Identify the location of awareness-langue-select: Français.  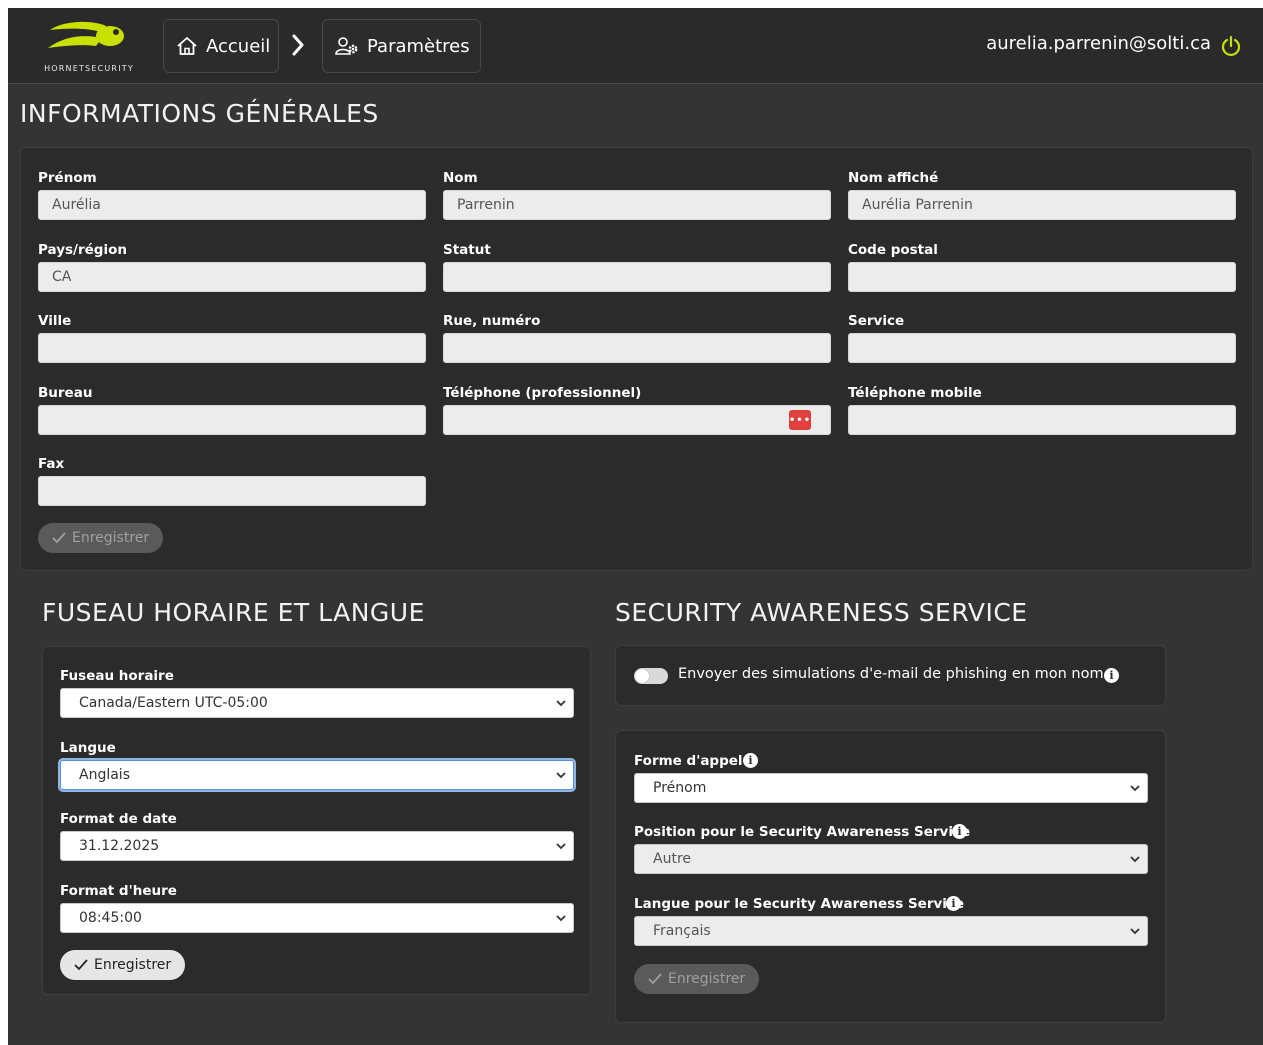
(891, 931).